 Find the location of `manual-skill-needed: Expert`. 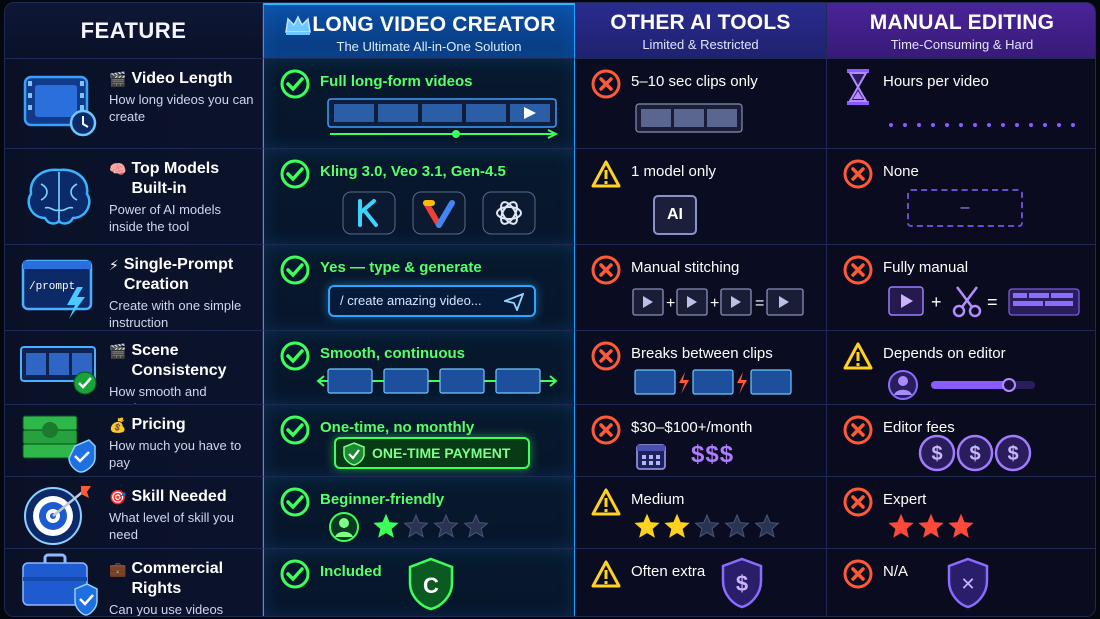

manual-skill-needed: Expert is located at coordinates (961, 513).